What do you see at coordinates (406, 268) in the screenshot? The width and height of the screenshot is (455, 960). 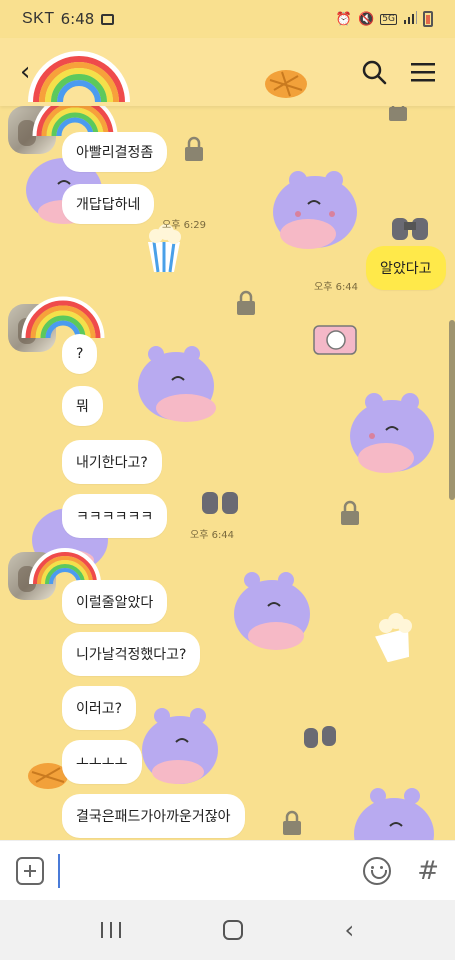 I see `my-message-bubble: 알았다고` at bounding box center [406, 268].